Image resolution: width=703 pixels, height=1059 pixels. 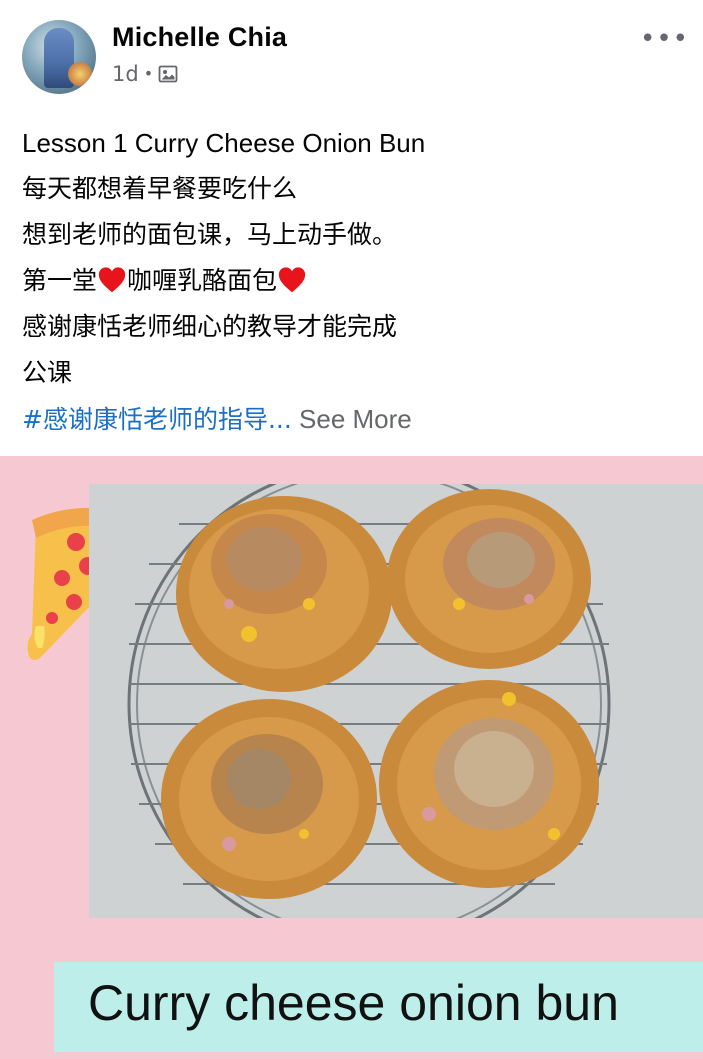 What do you see at coordinates (60, 280) in the screenshot?
I see `line4-before: 第一堂` at bounding box center [60, 280].